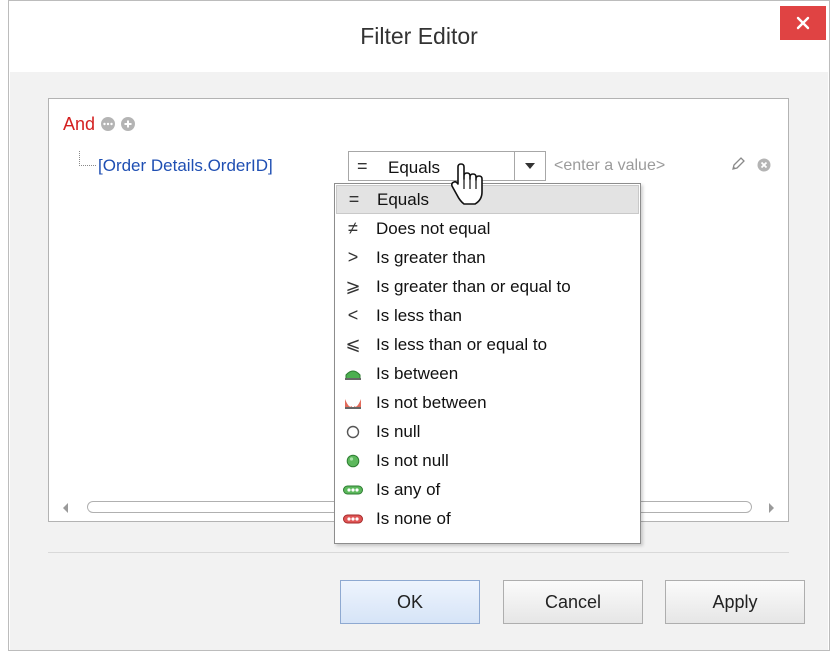 This screenshot has width=835, height=655. Describe the element at coordinates (353, 344) in the screenshot. I see `less-equal-icon: ⩽` at that location.